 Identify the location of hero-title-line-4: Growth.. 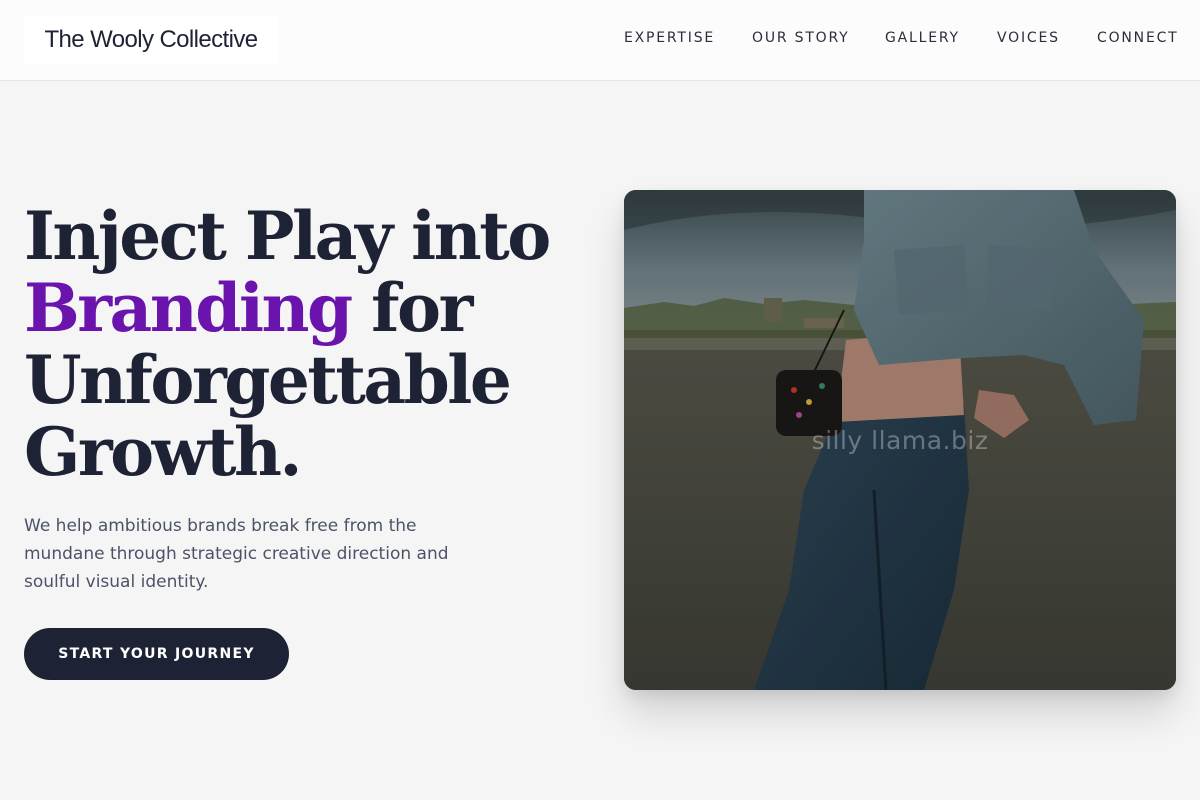
(163, 452).